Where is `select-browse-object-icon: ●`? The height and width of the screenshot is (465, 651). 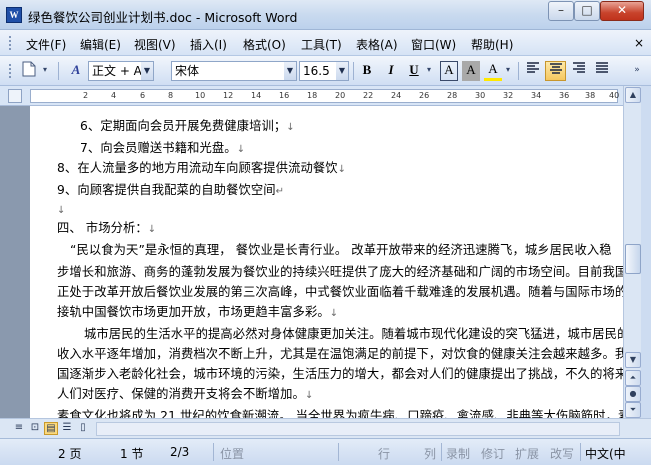
select-browse-object-icon: ● is located at coordinates (633, 394).